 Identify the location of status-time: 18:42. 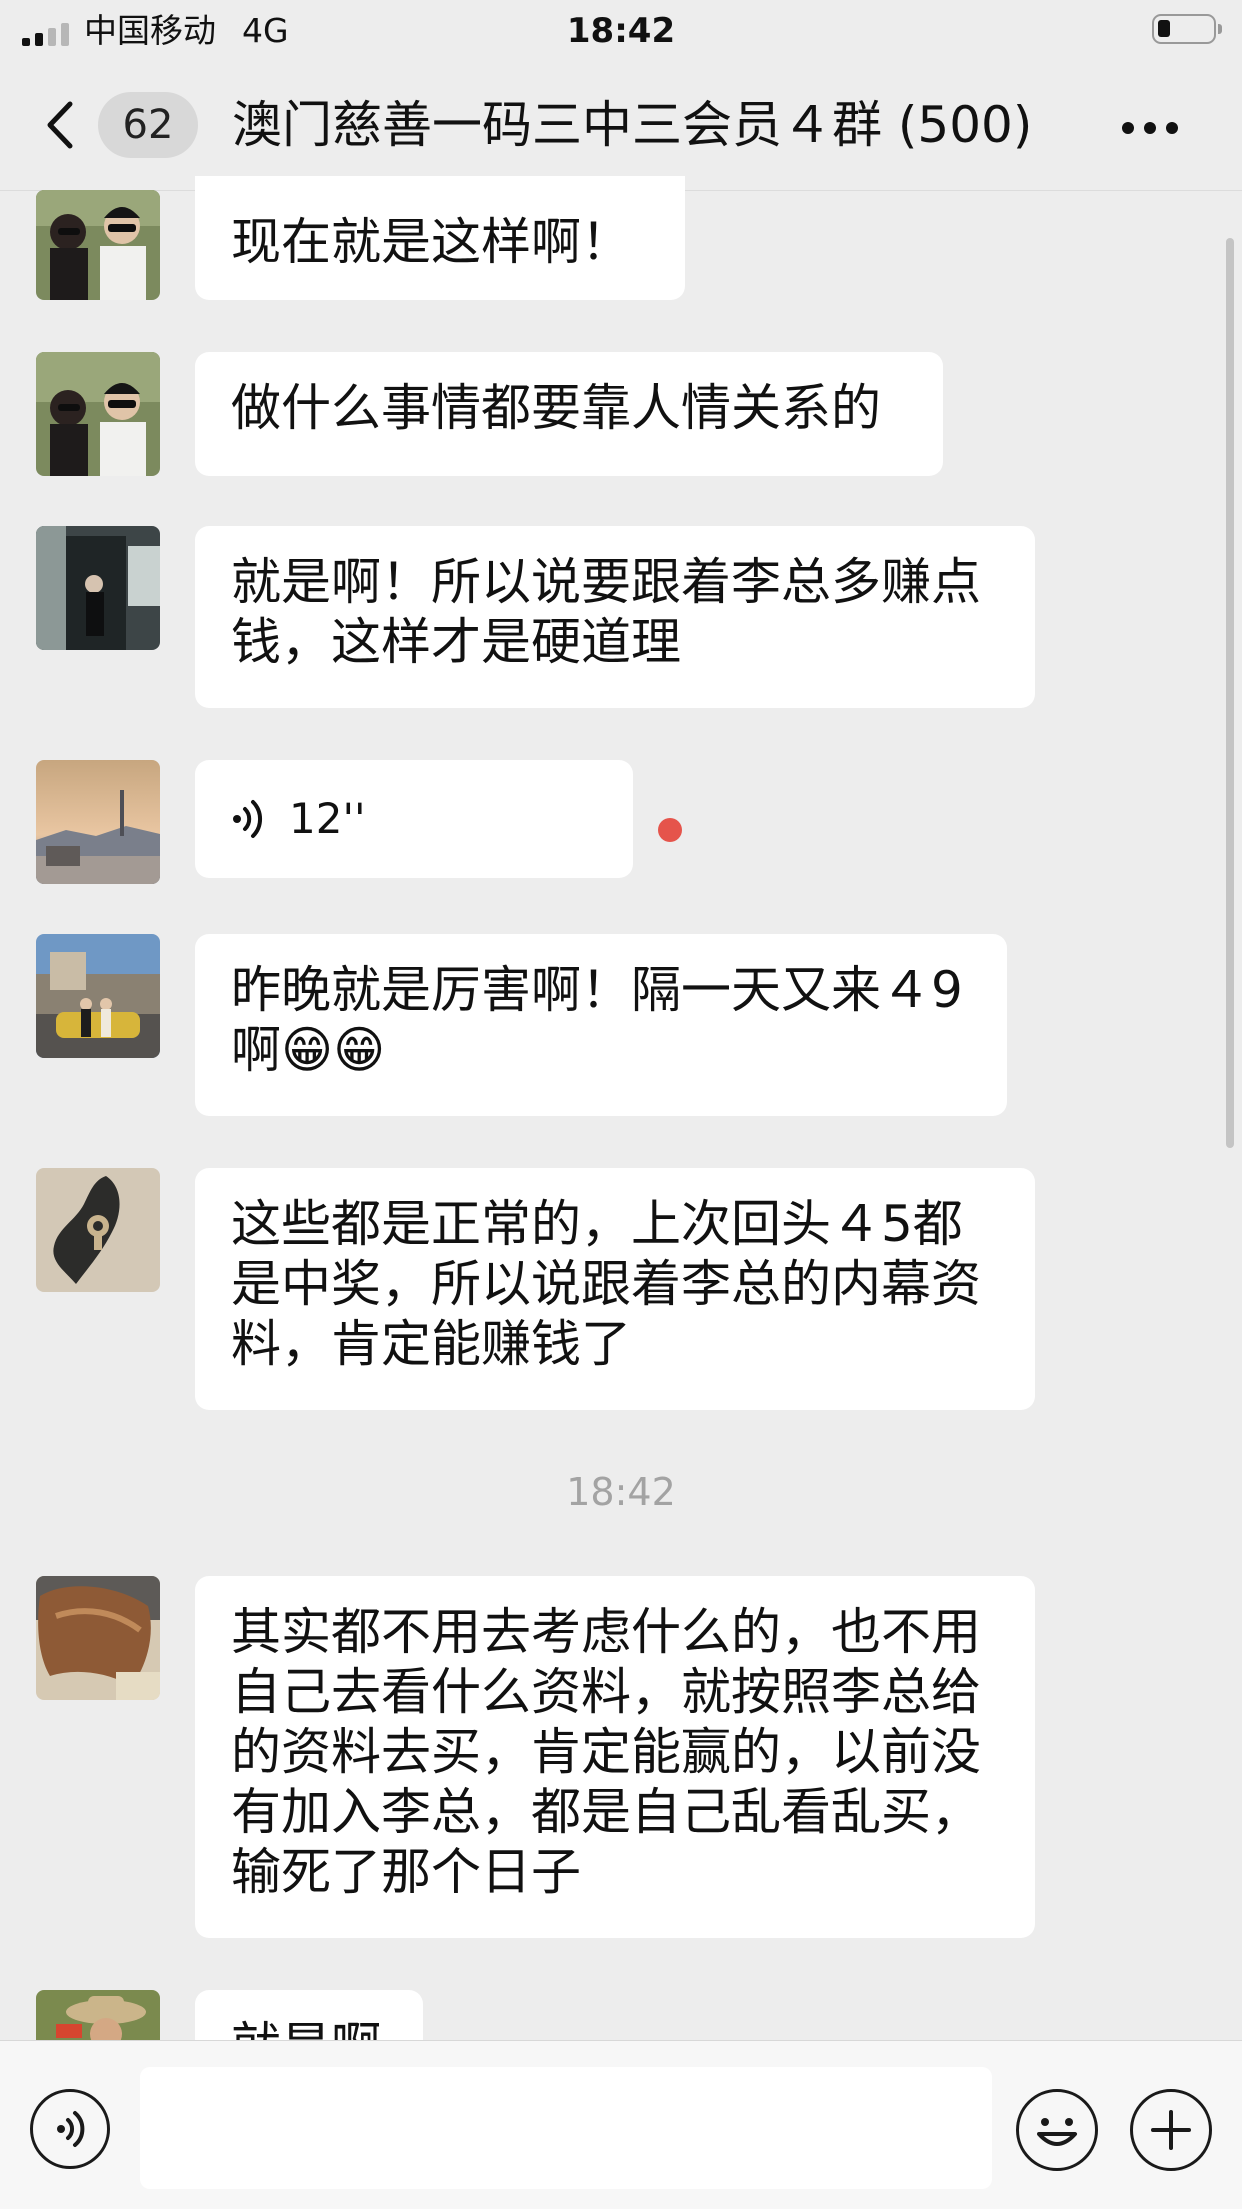
(621, 31).